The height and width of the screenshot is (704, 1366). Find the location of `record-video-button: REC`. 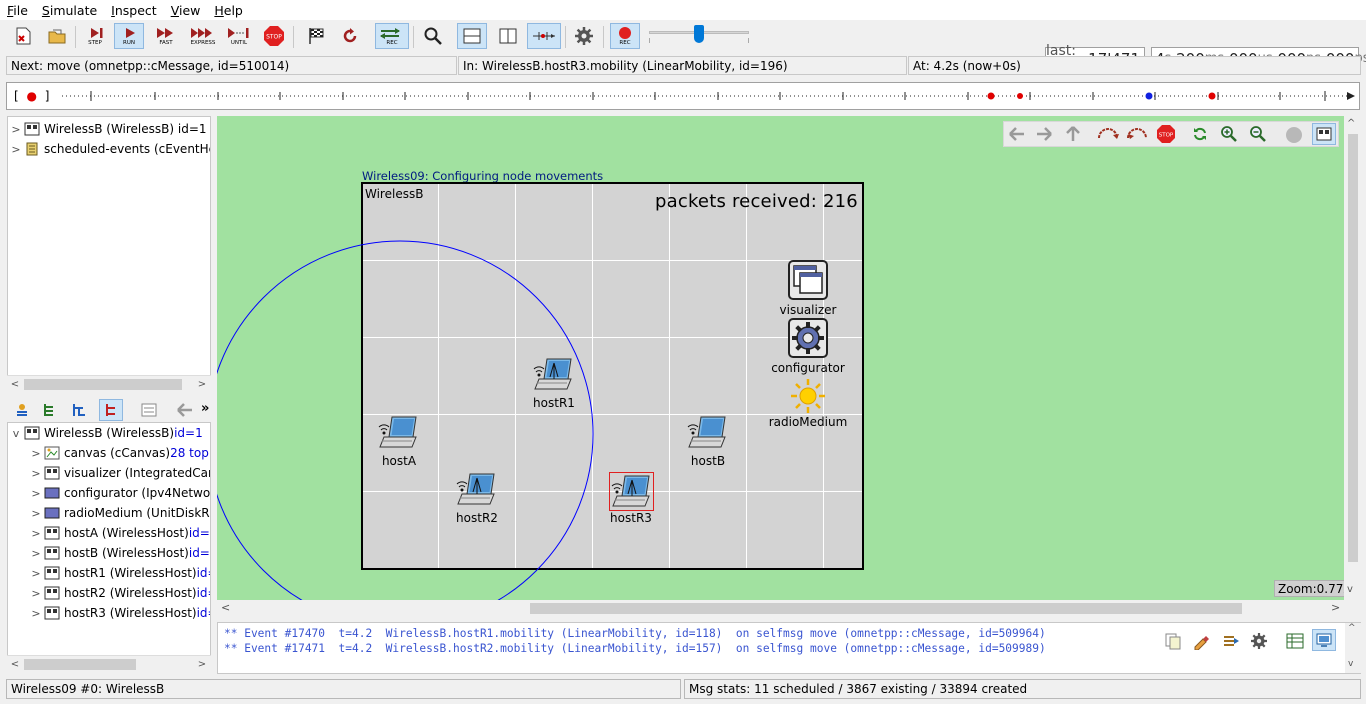

record-video-button: REC is located at coordinates (625, 36).